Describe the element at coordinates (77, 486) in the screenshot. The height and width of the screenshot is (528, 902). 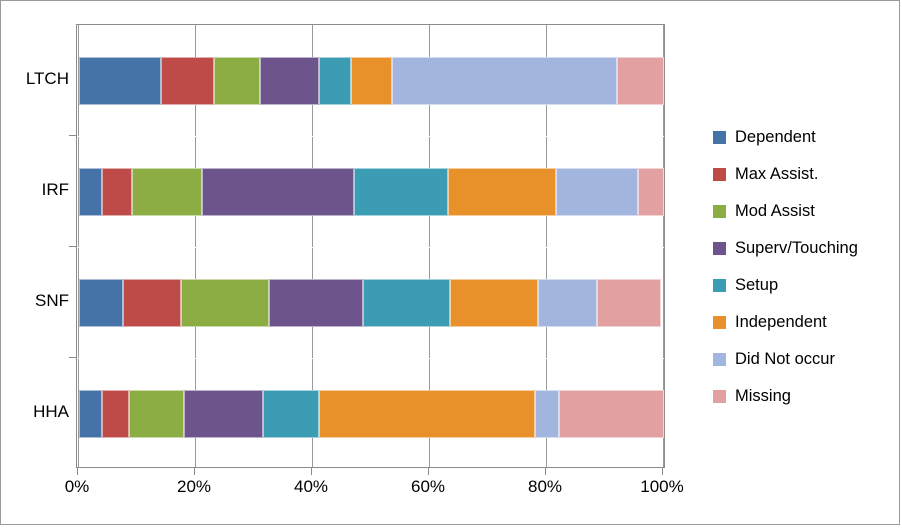
I see `x-axis-label-0: 0%` at that location.